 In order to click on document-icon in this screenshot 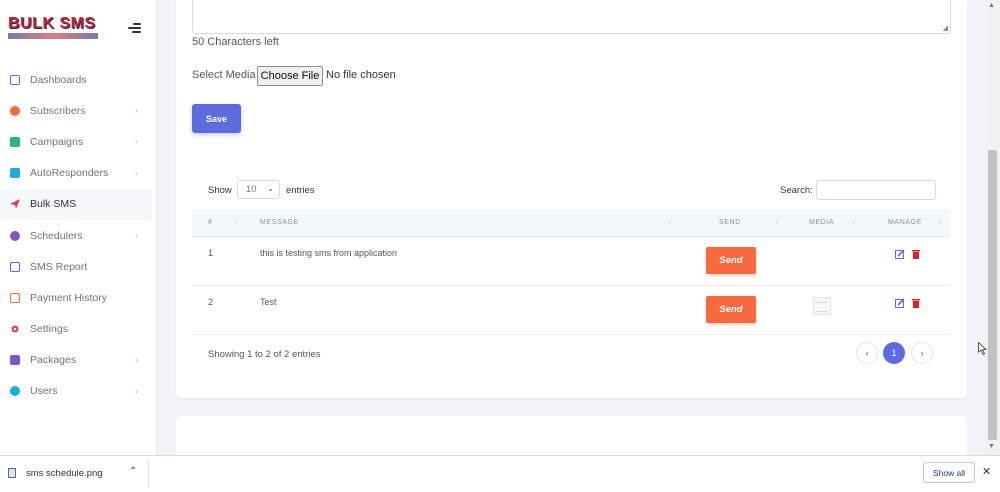, I will do `click(15, 141)`.